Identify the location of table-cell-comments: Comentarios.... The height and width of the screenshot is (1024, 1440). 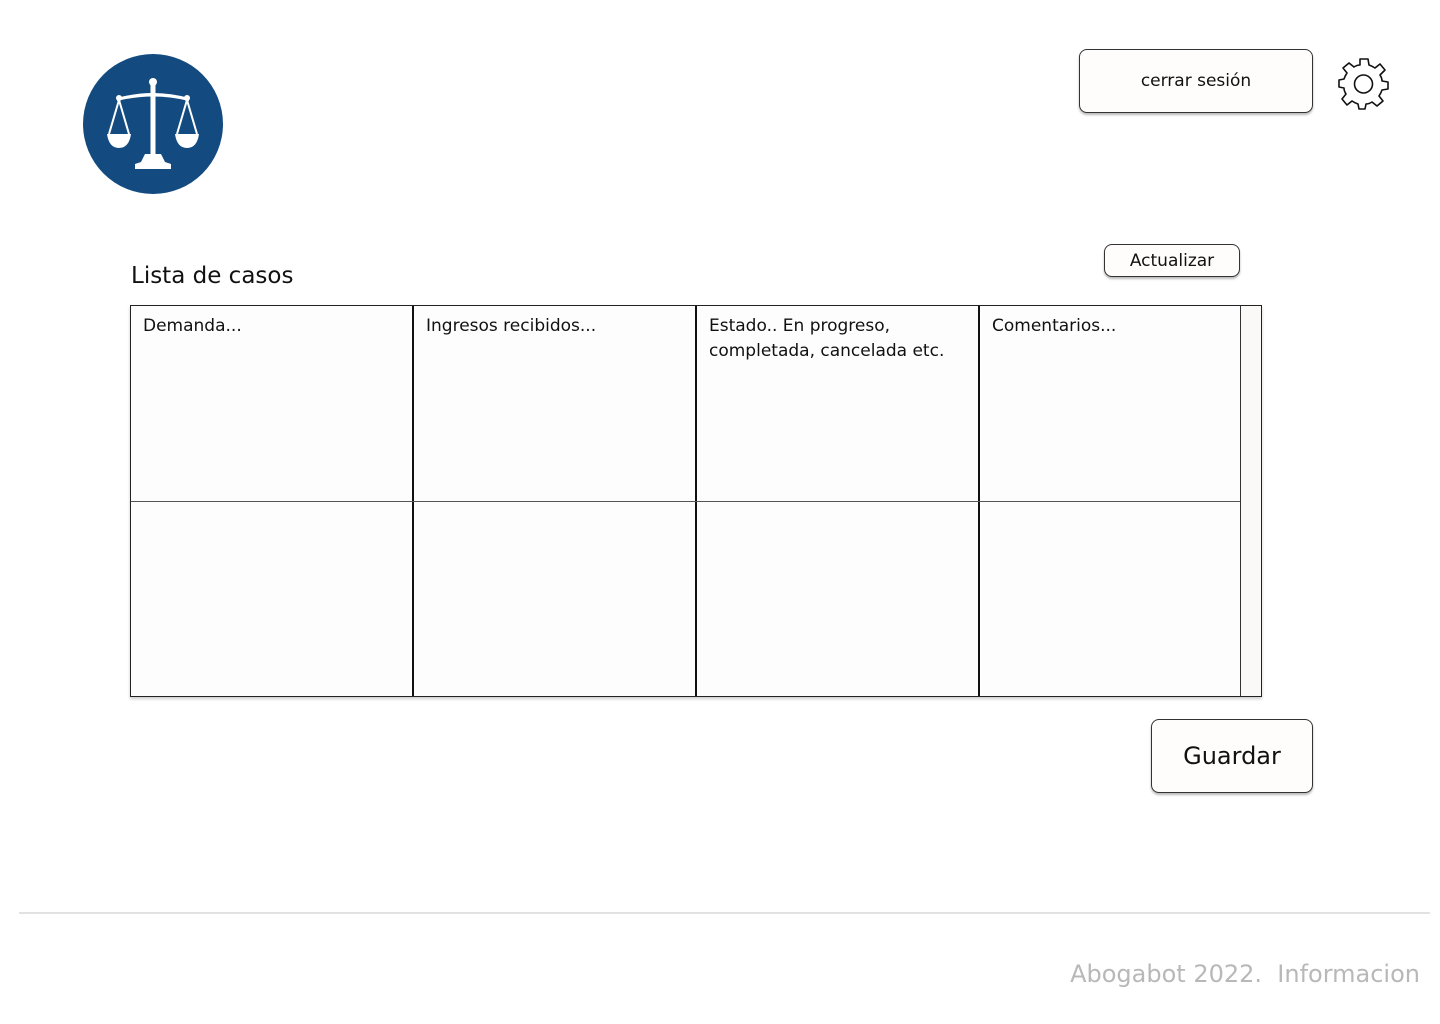
(1110, 403).